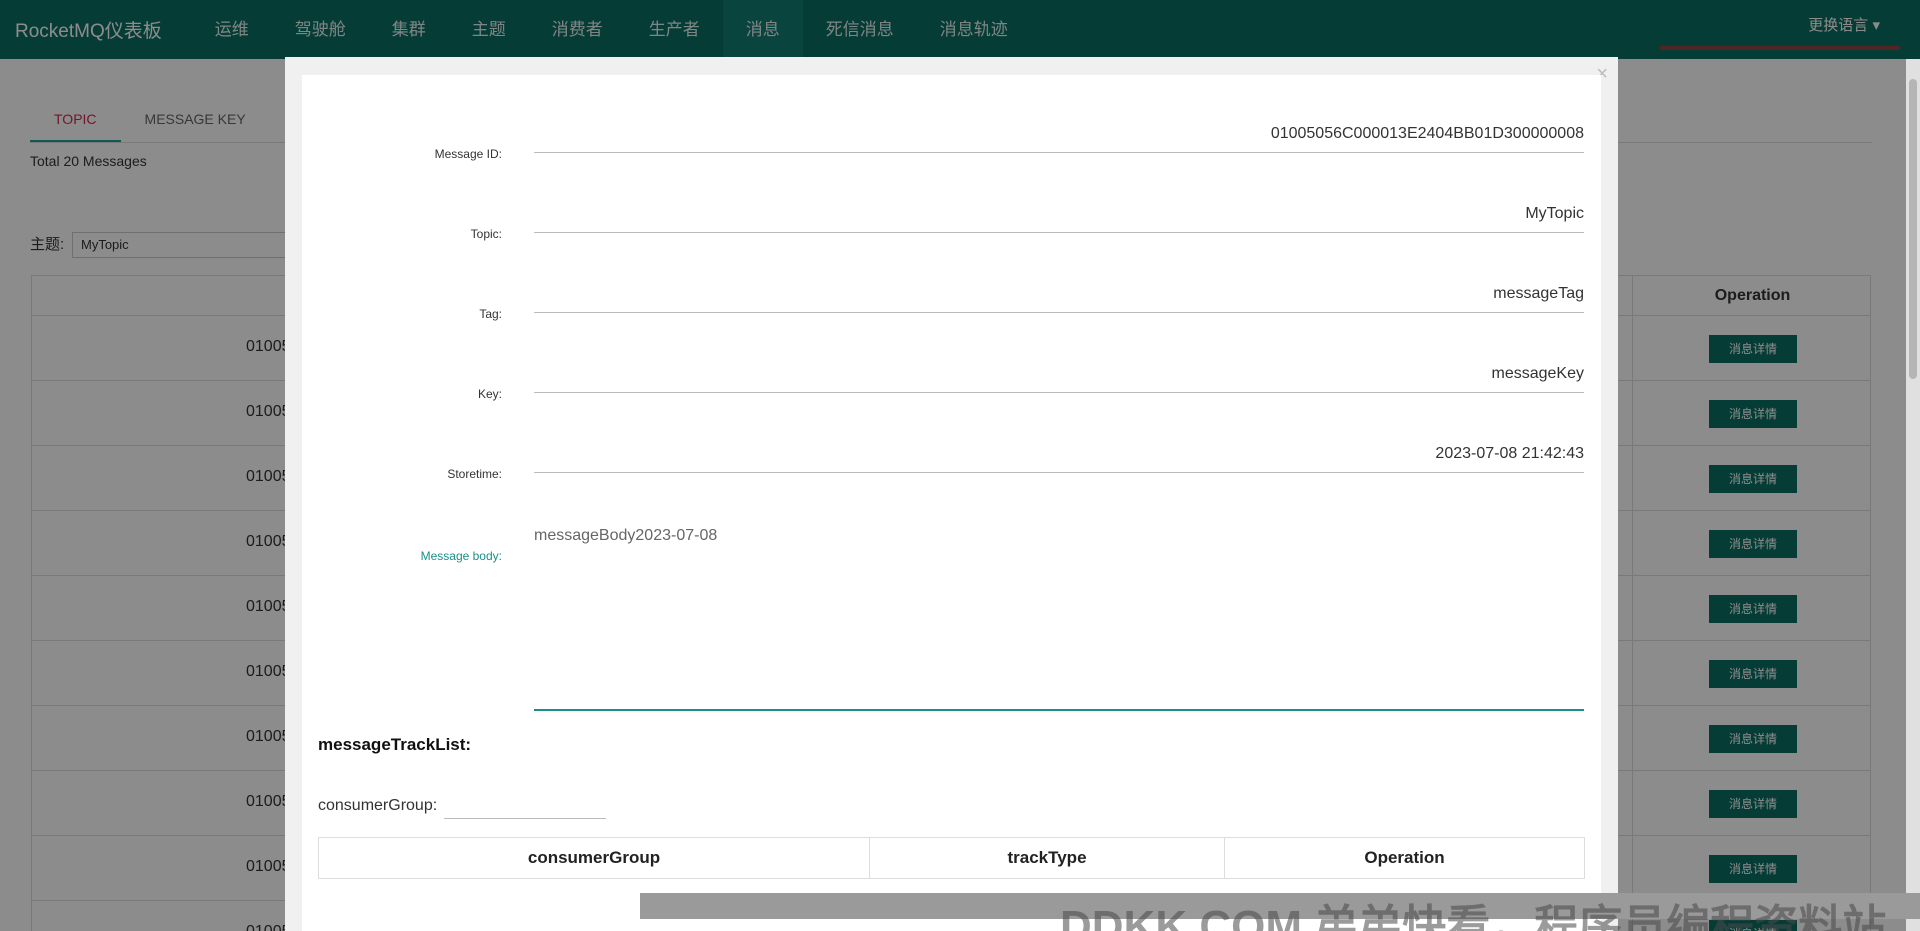 The width and height of the screenshot is (1920, 931). Describe the element at coordinates (1059, 379) in the screenshot. I see `key-field: messageKey` at that location.